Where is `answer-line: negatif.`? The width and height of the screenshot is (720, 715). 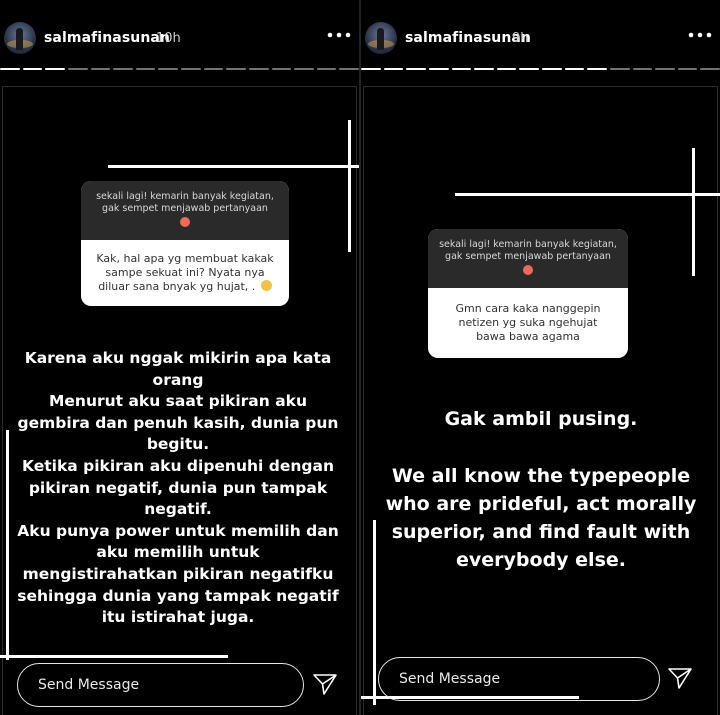 answer-line: negatif. is located at coordinates (178, 509).